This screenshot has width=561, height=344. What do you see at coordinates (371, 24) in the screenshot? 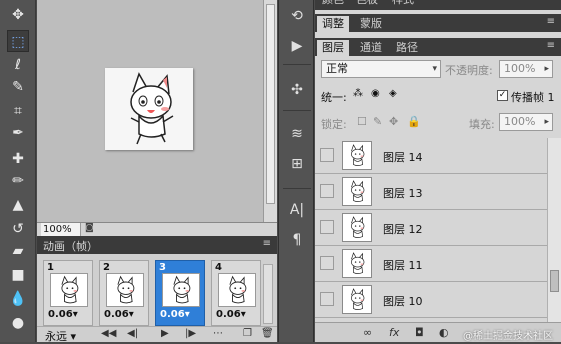
I see `tab-masks: 蒙版` at bounding box center [371, 24].